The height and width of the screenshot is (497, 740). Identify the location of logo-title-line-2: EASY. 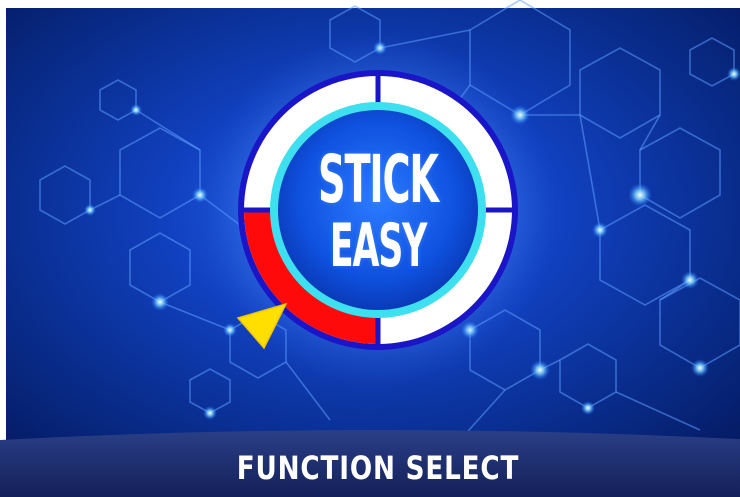
(378, 246).